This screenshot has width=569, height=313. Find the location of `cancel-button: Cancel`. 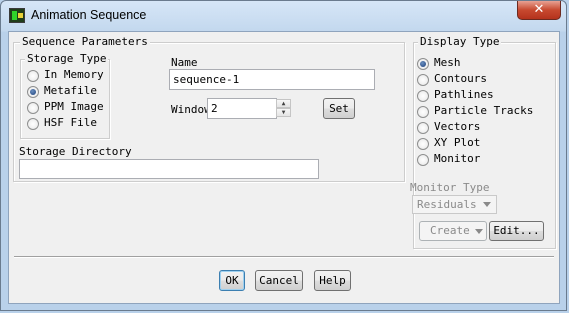

cancel-button: Cancel is located at coordinates (279, 280).